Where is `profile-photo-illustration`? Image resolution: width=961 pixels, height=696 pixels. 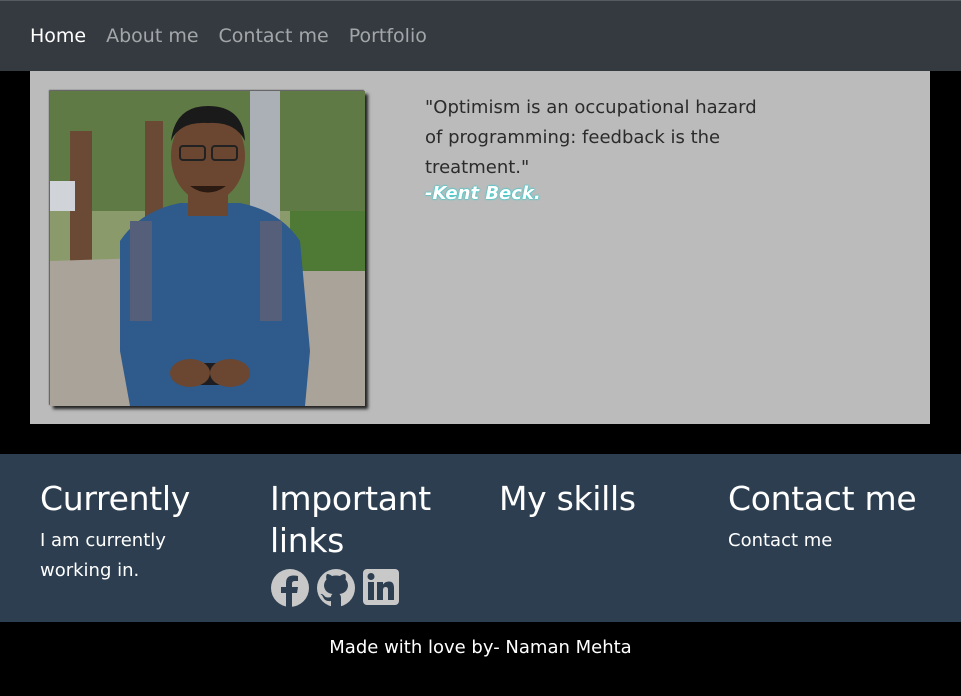
profile-photo-illustration is located at coordinates (207, 248).